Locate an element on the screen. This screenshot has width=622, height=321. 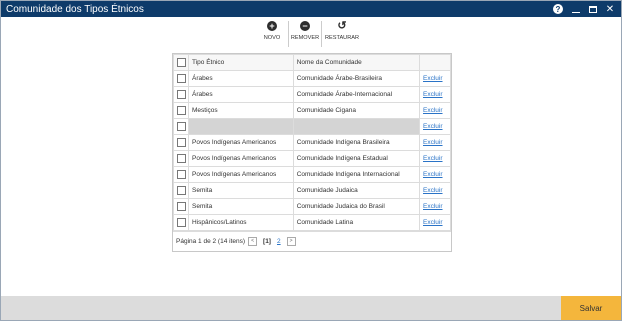
close-icon: ✕ is located at coordinates (610, 9).